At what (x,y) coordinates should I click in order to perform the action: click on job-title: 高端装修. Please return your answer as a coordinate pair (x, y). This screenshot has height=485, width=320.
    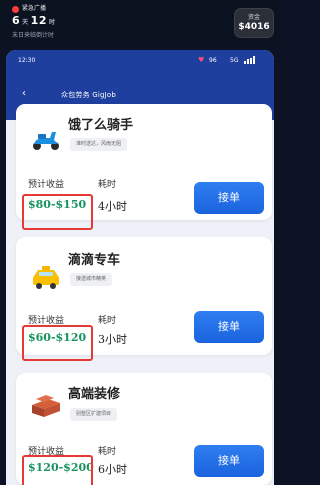
    Looking at the image, I should click on (94, 394).